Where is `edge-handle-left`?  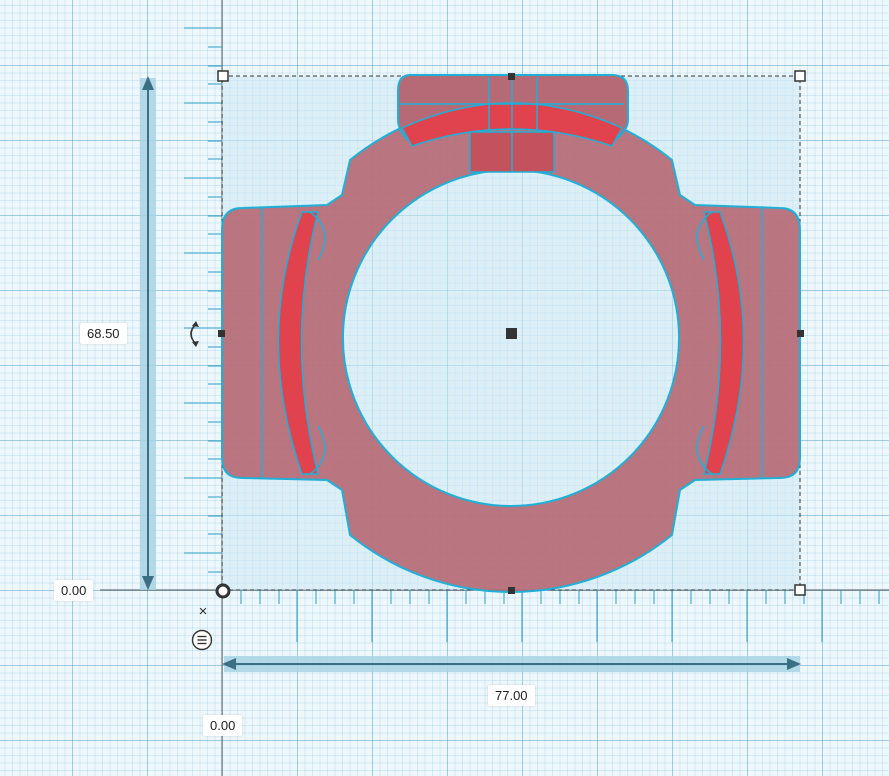 edge-handle-left is located at coordinates (221, 333).